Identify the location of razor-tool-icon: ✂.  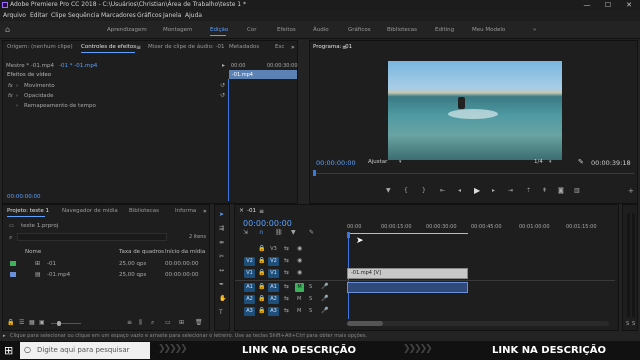
(221, 257).